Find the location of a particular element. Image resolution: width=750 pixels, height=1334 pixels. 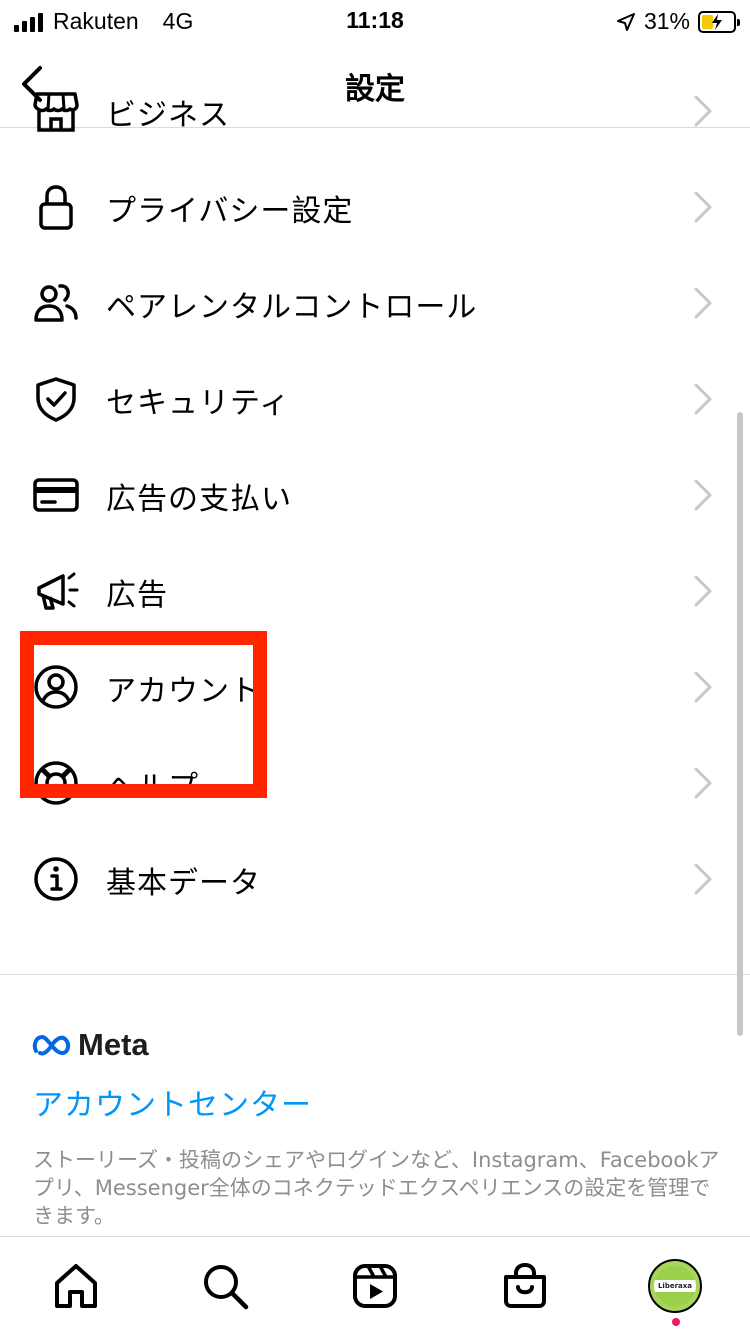

settings-item-label: プライバシー設定 is located at coordinates (230, 211).